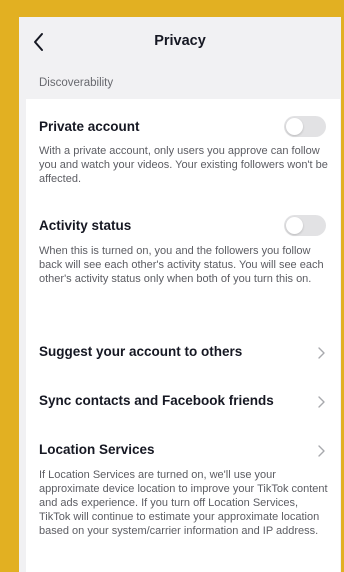 The width and height of the screenshot is (344, 572). I want to click on private-account-toggle, so click(305, 126).